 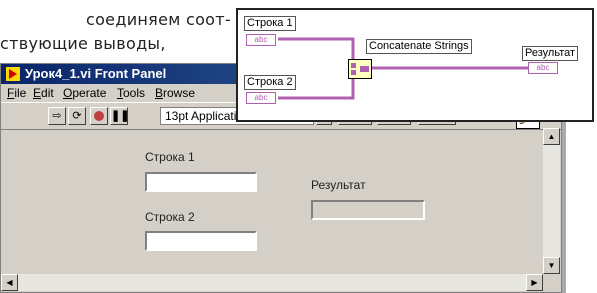 I want to click on string2-control, so click(x=201, y=241).